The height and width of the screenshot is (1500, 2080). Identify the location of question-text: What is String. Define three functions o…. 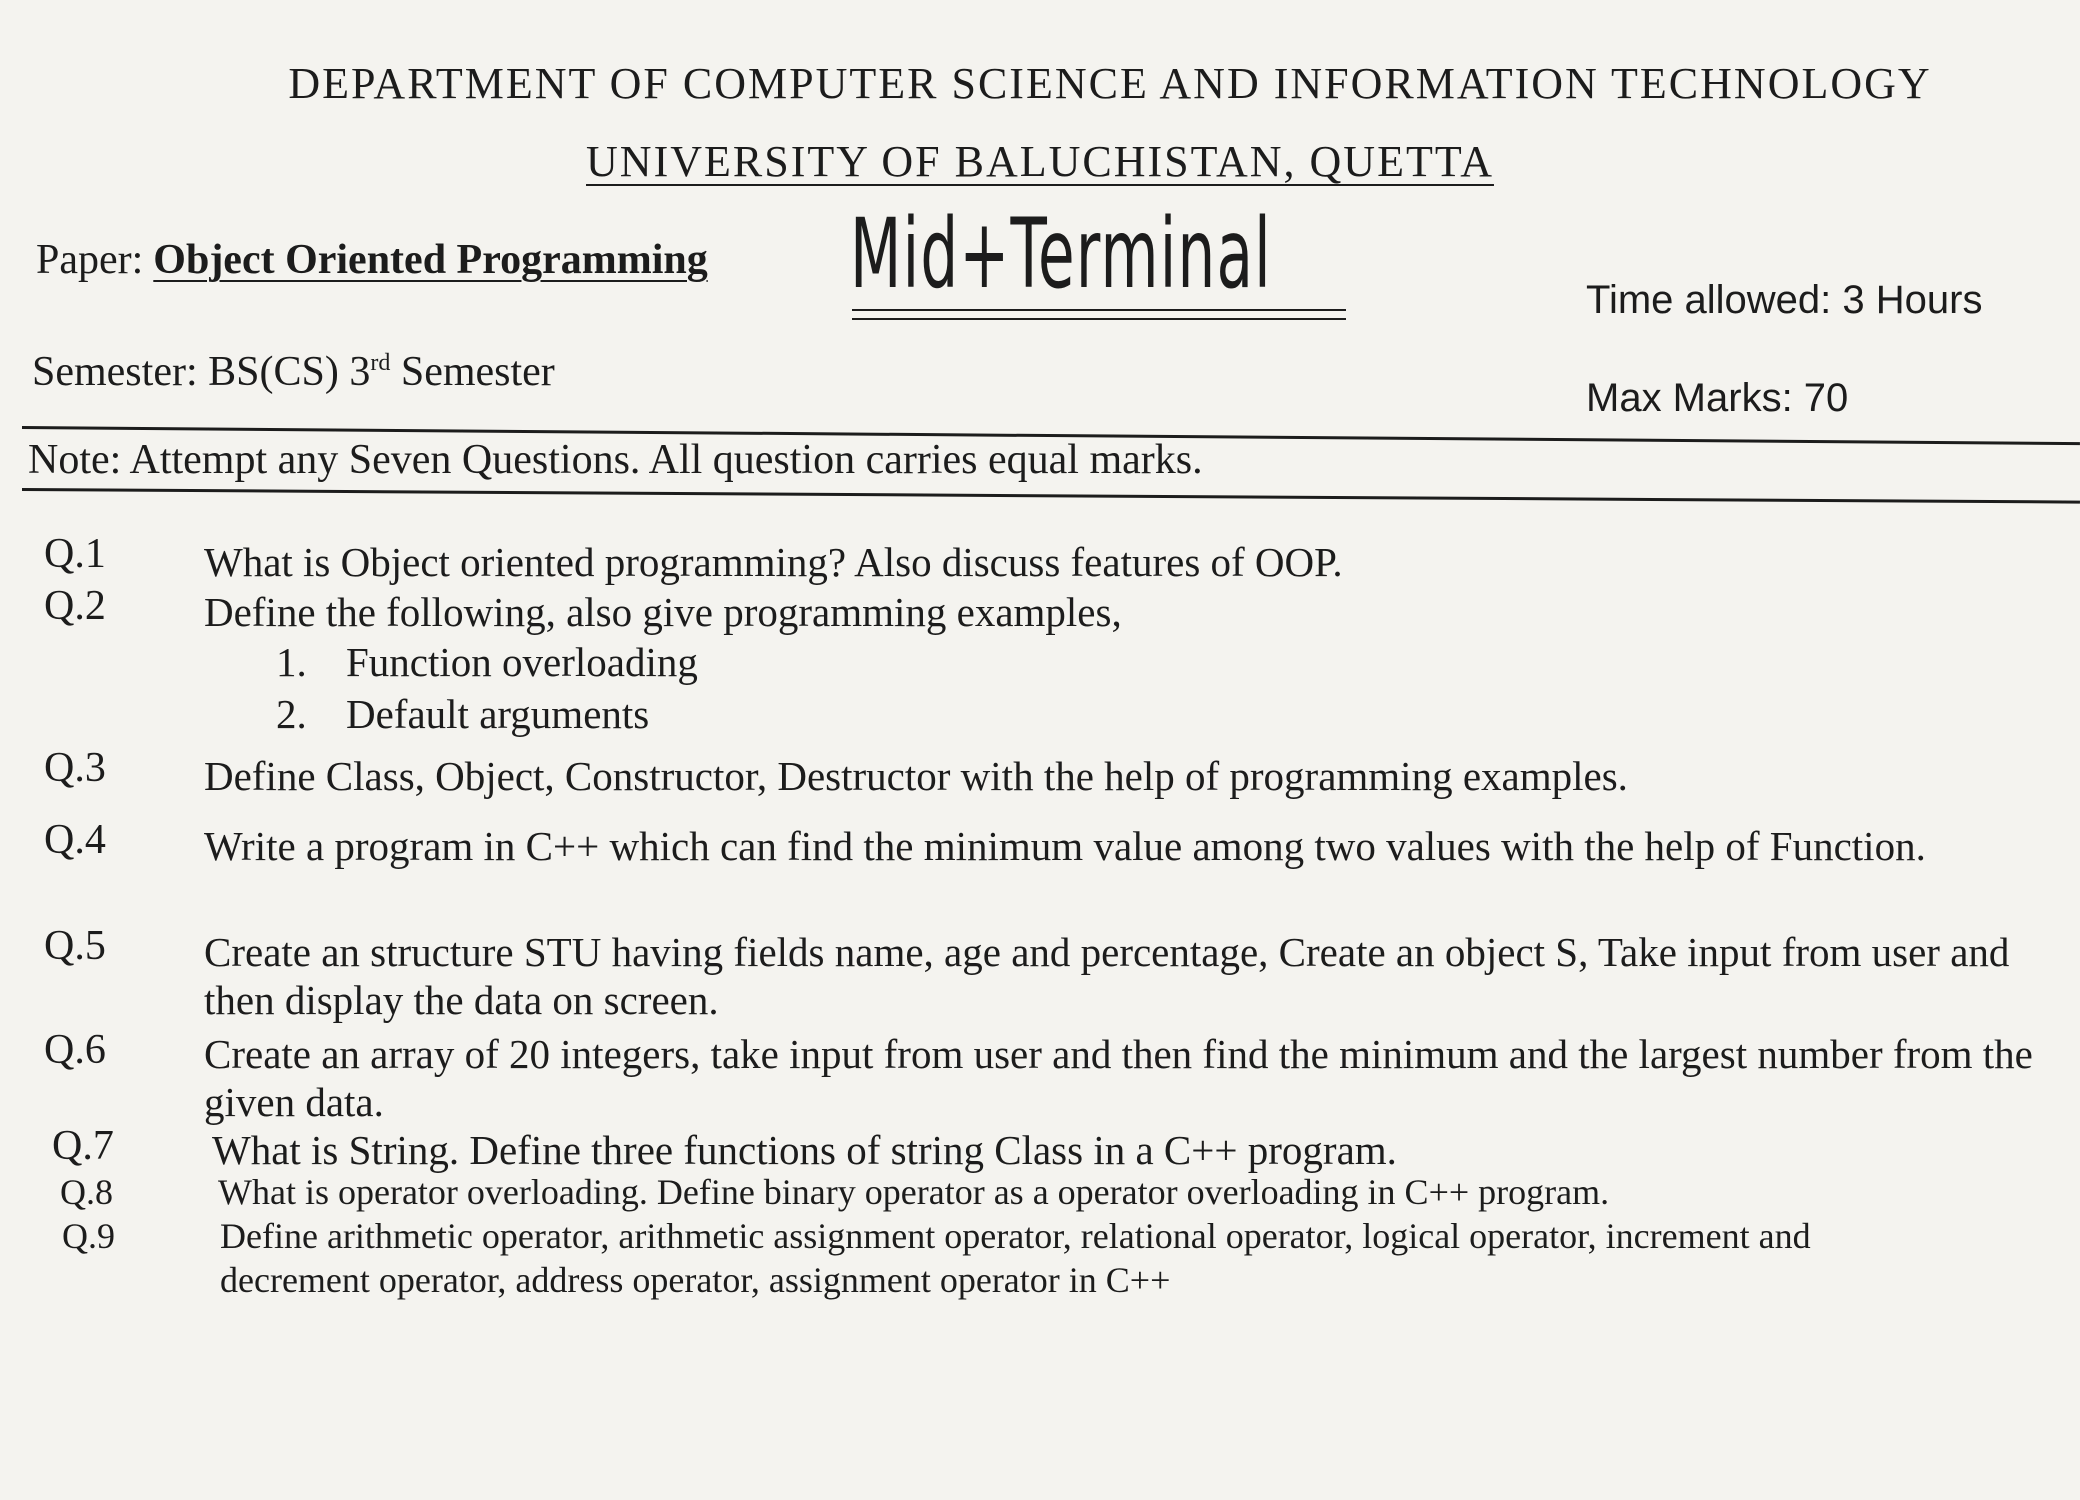
(804, 1150).